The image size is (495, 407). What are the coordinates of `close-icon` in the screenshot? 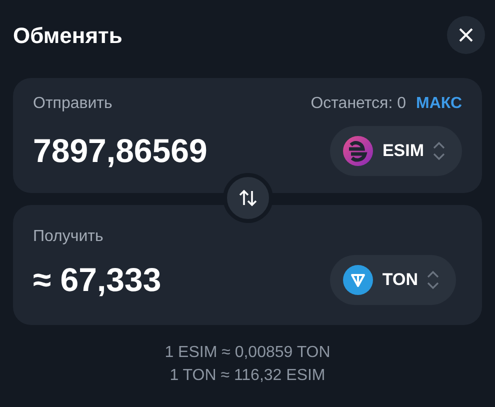 It's located at (466, 35).